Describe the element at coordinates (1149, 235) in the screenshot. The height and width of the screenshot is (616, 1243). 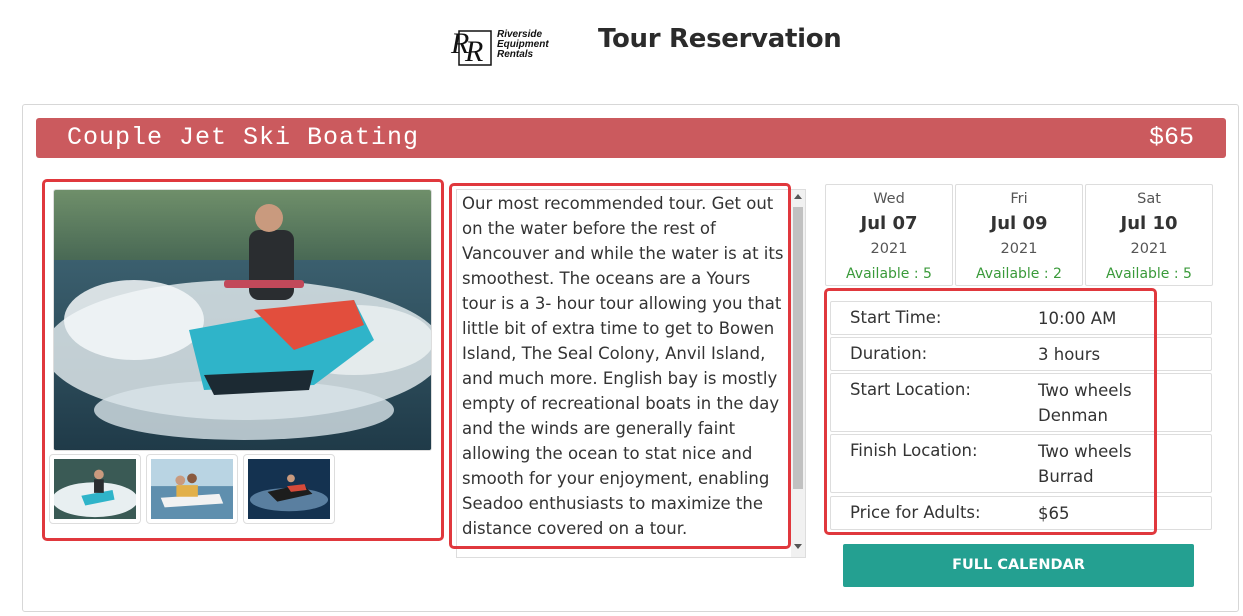
I see `date-card-jul-10: Sat Jul 10 2021 Available : 5` at that location.